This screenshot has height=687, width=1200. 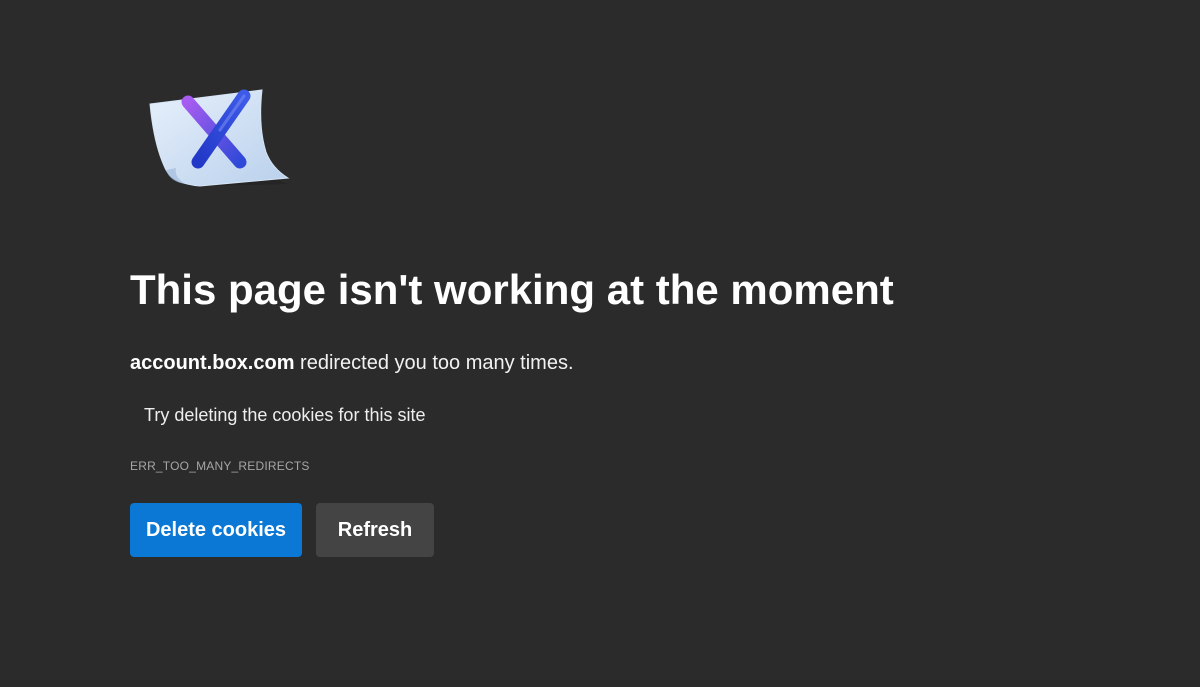 What do you see at coordinates (375, 530) in the screenshot?
I see `refresh-button: Refresh` at bounding box center [375, 530].